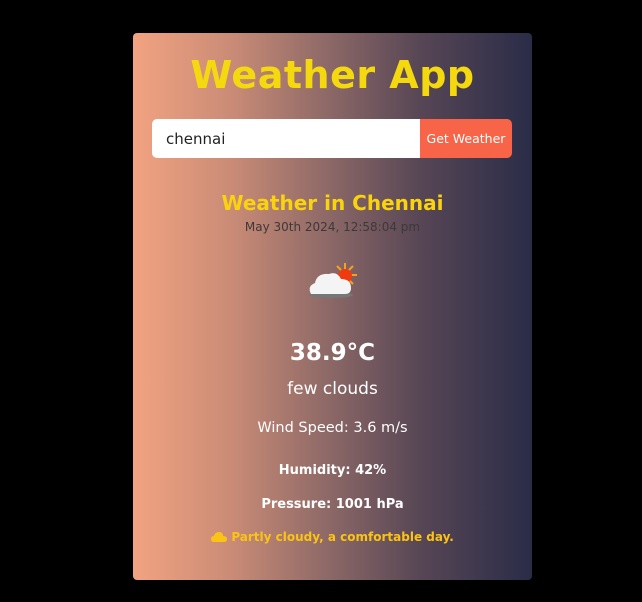  What do you see at coordinates (333, 280) in the screenshot?
I see `partly-cloudy-icon` at bounding box center [333, 280].